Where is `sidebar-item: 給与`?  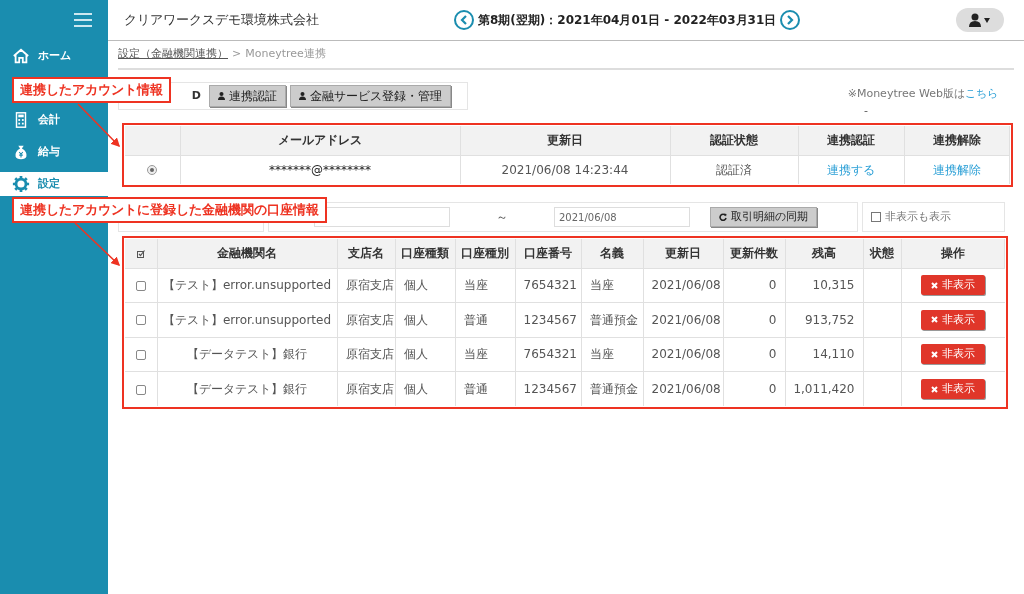 sidebar-item: 給与 is located at coordinates (54, 152).